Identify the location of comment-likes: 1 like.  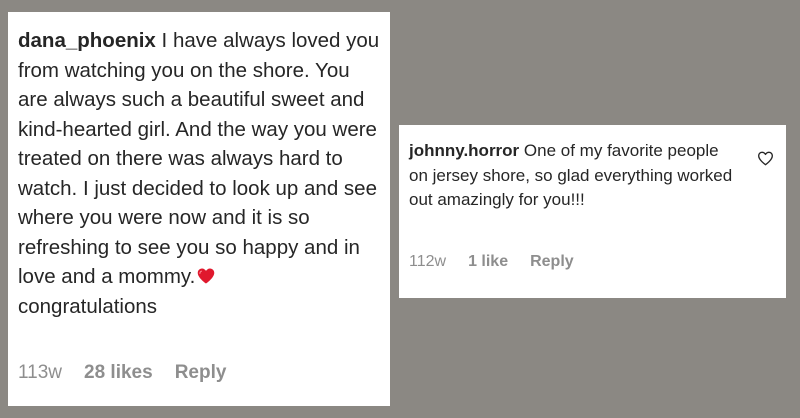
(488, 262).